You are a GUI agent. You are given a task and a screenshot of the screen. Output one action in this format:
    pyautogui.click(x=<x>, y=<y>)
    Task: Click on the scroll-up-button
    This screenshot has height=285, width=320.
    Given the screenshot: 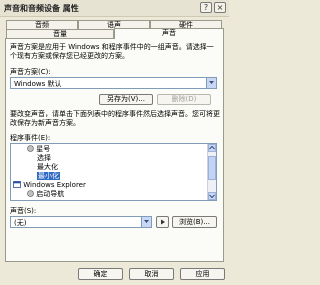 What is the action you would take?
    pyautogui.click(x=212, y=148)
    